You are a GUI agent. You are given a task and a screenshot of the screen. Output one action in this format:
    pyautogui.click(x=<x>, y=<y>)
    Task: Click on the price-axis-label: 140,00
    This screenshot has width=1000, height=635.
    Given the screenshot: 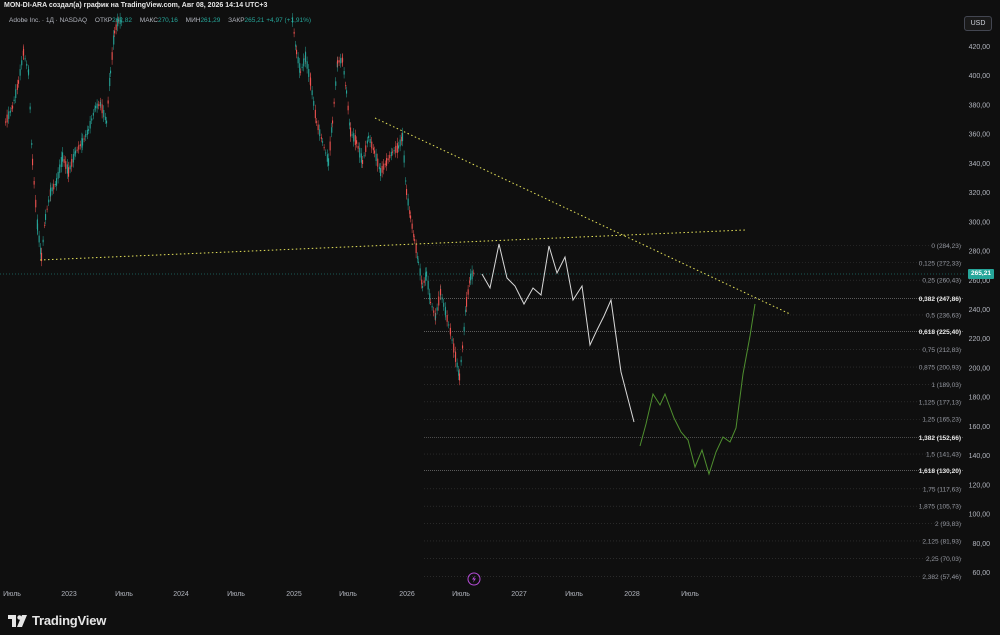 What is the action you would take?
    pyautogui.click(x=980, y=456)
    